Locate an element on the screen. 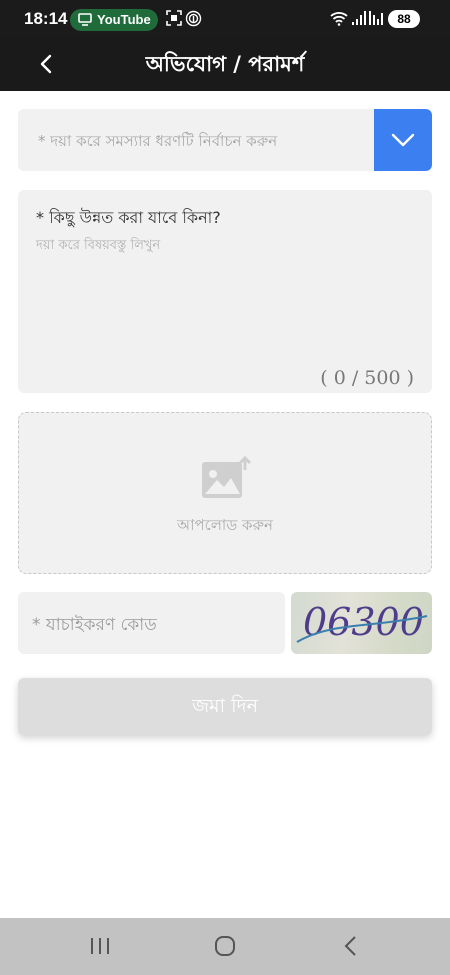  issue-type-placeholder: * দয়া করে সমস্যার ধরণটি নির্বাচন করুন is located at coordinates (158, 141).